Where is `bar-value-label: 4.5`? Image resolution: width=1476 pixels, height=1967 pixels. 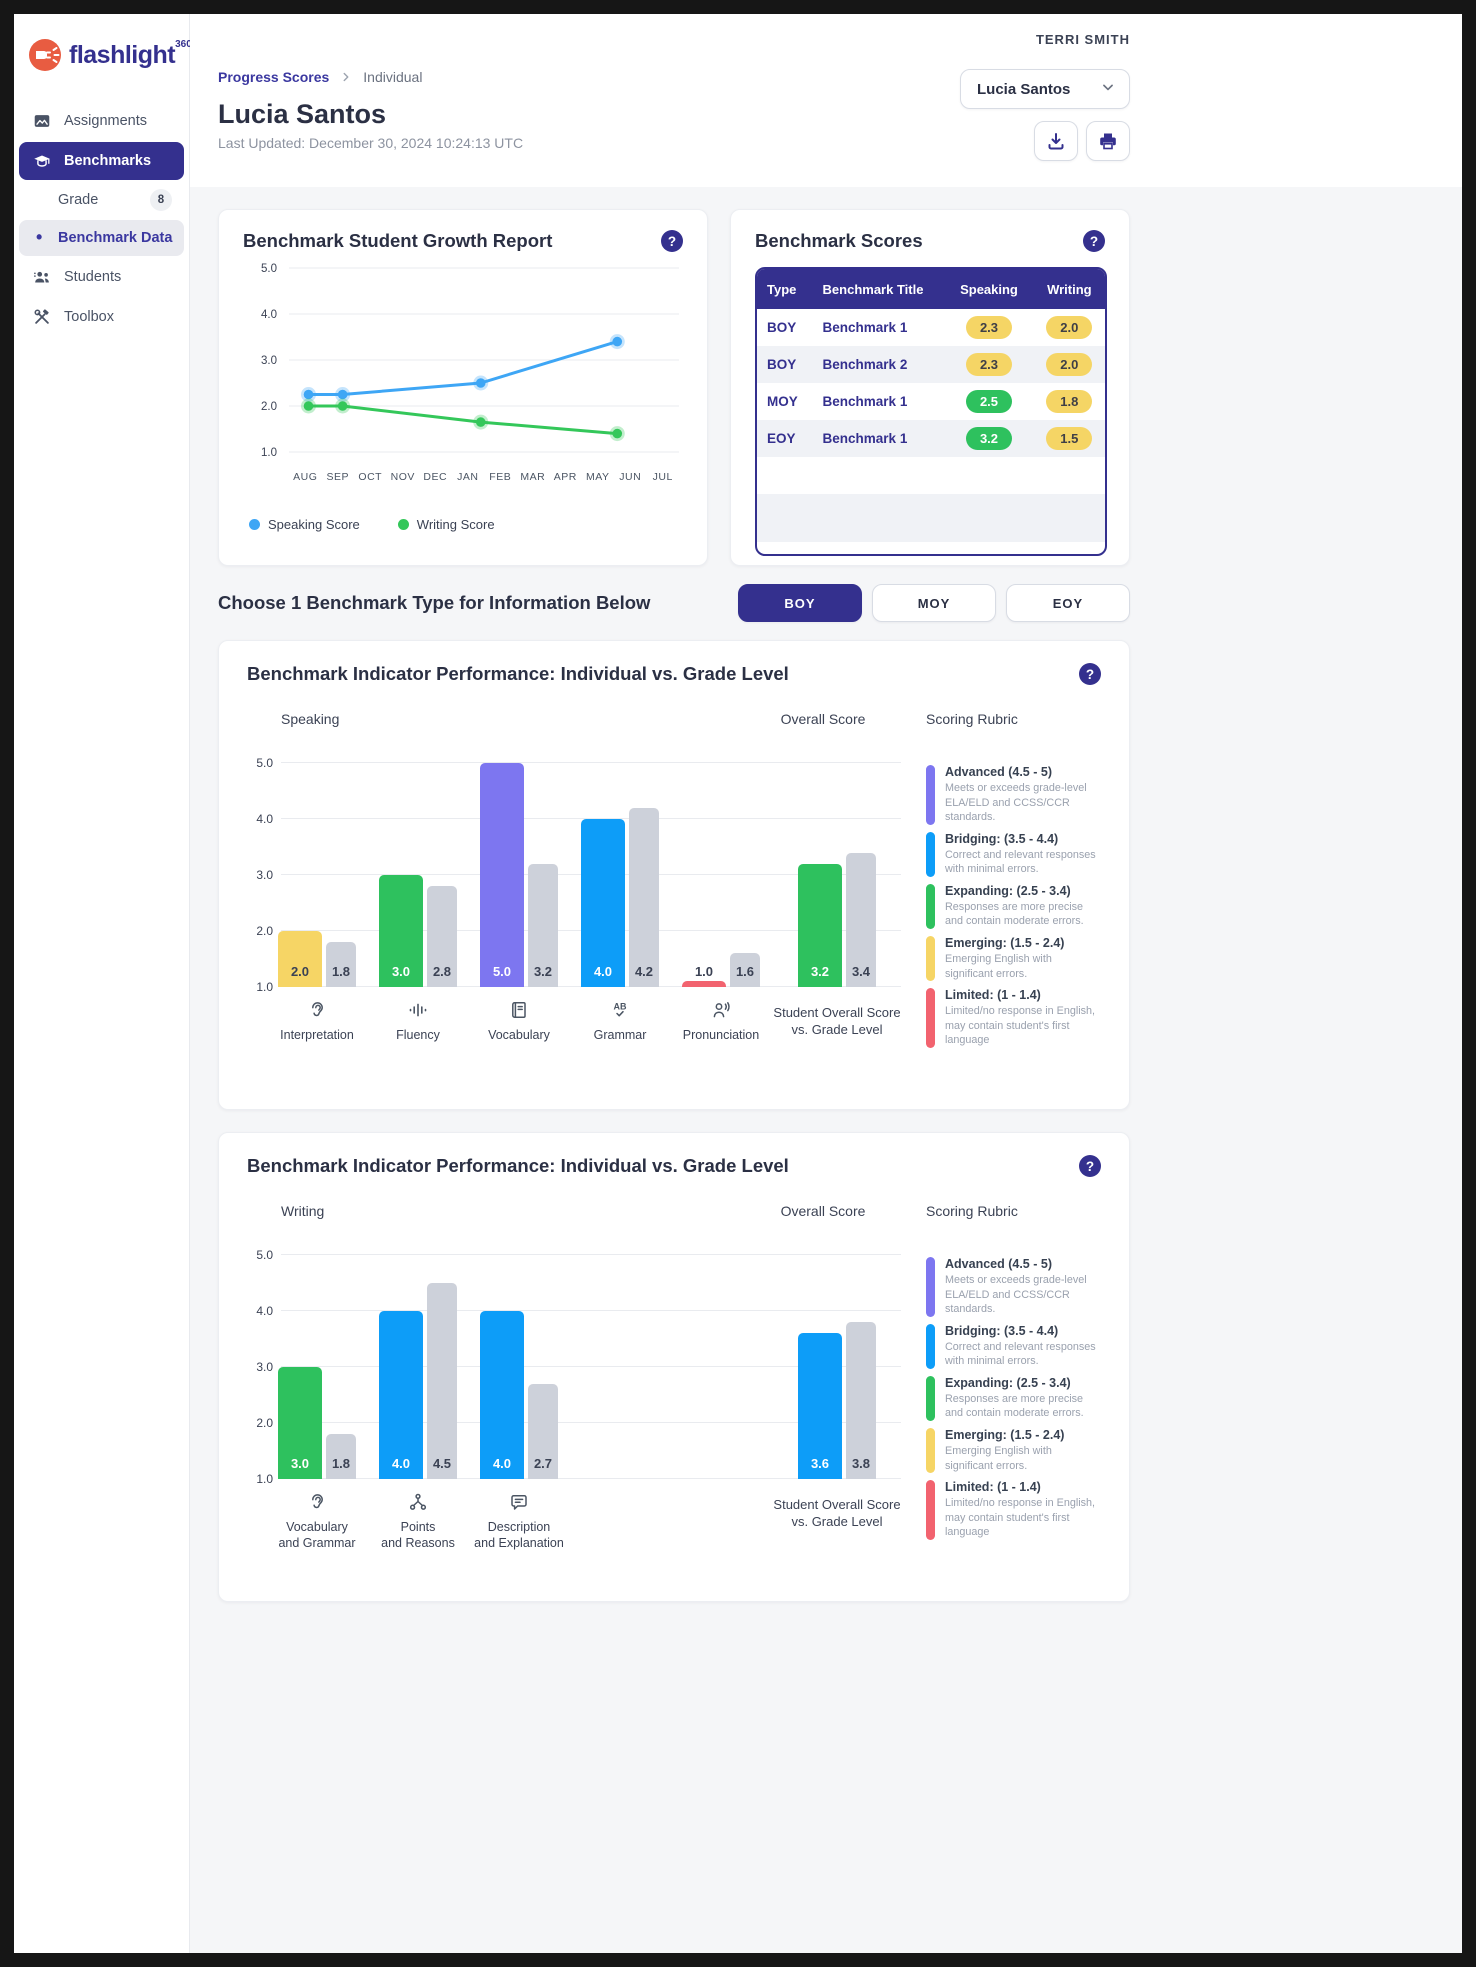
bar-value-label: 4.5 is located at coordinates (442, 1463).